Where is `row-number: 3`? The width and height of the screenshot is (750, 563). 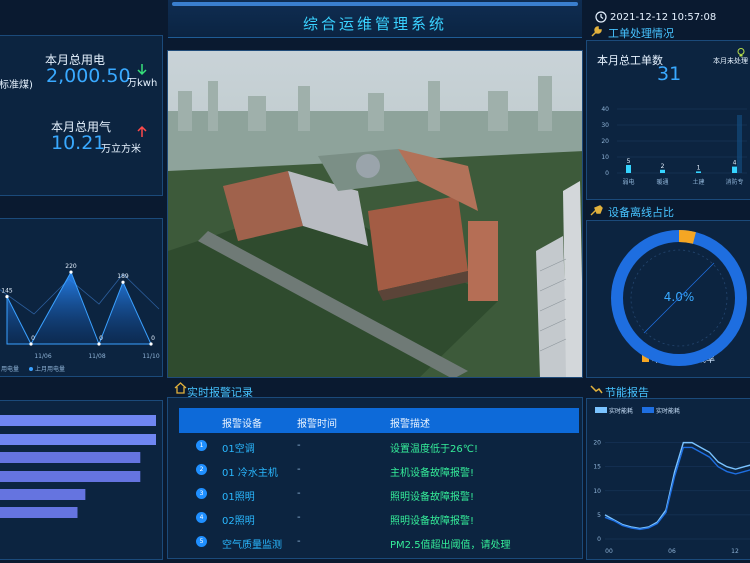
row-number: 3 is located at coordinates (201, 493).